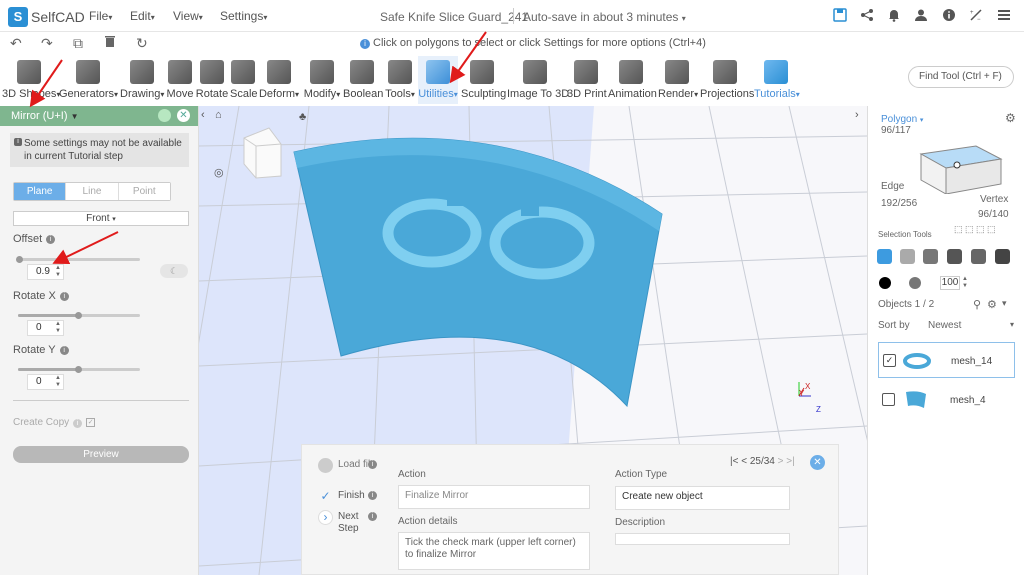 This screenshot has width=1024, height=575. What do you see at coordinates (219, 172) in the screenshot?
I see `orbit-icon: ◎` at bounding box center [219, 172].